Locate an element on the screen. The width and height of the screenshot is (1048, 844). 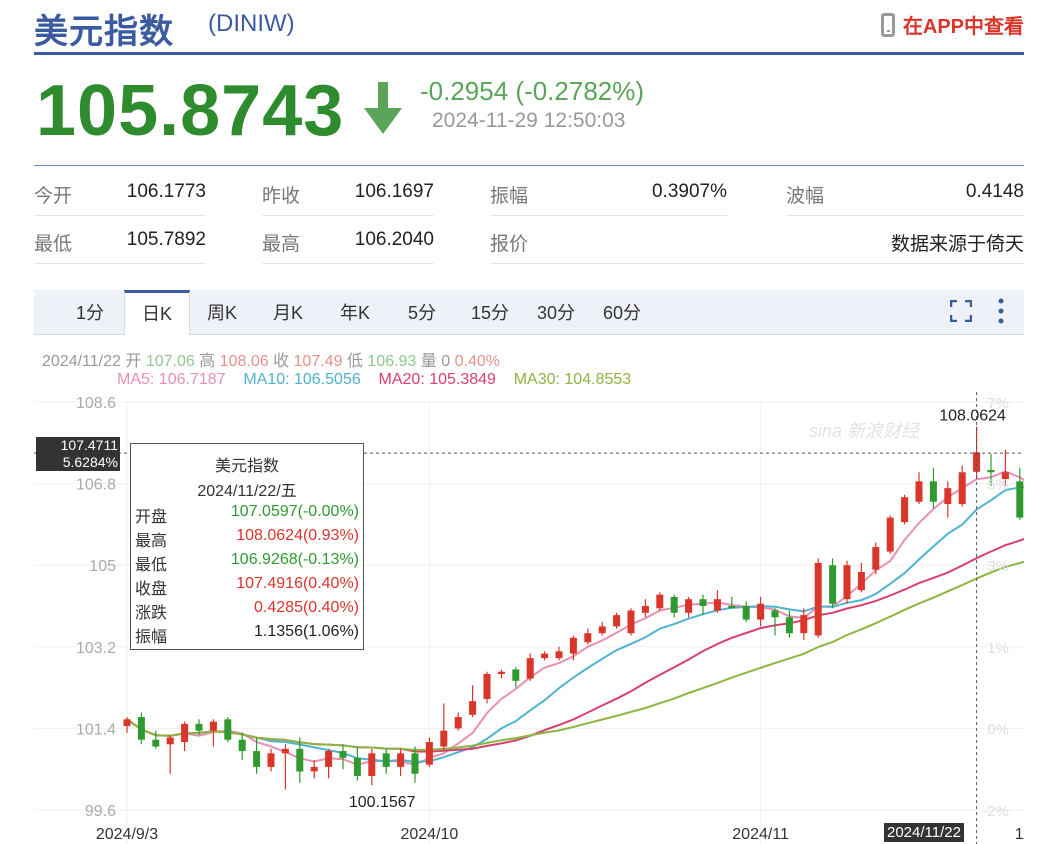
y-tick-label: 108.6 is located at coordinates (96, 403).